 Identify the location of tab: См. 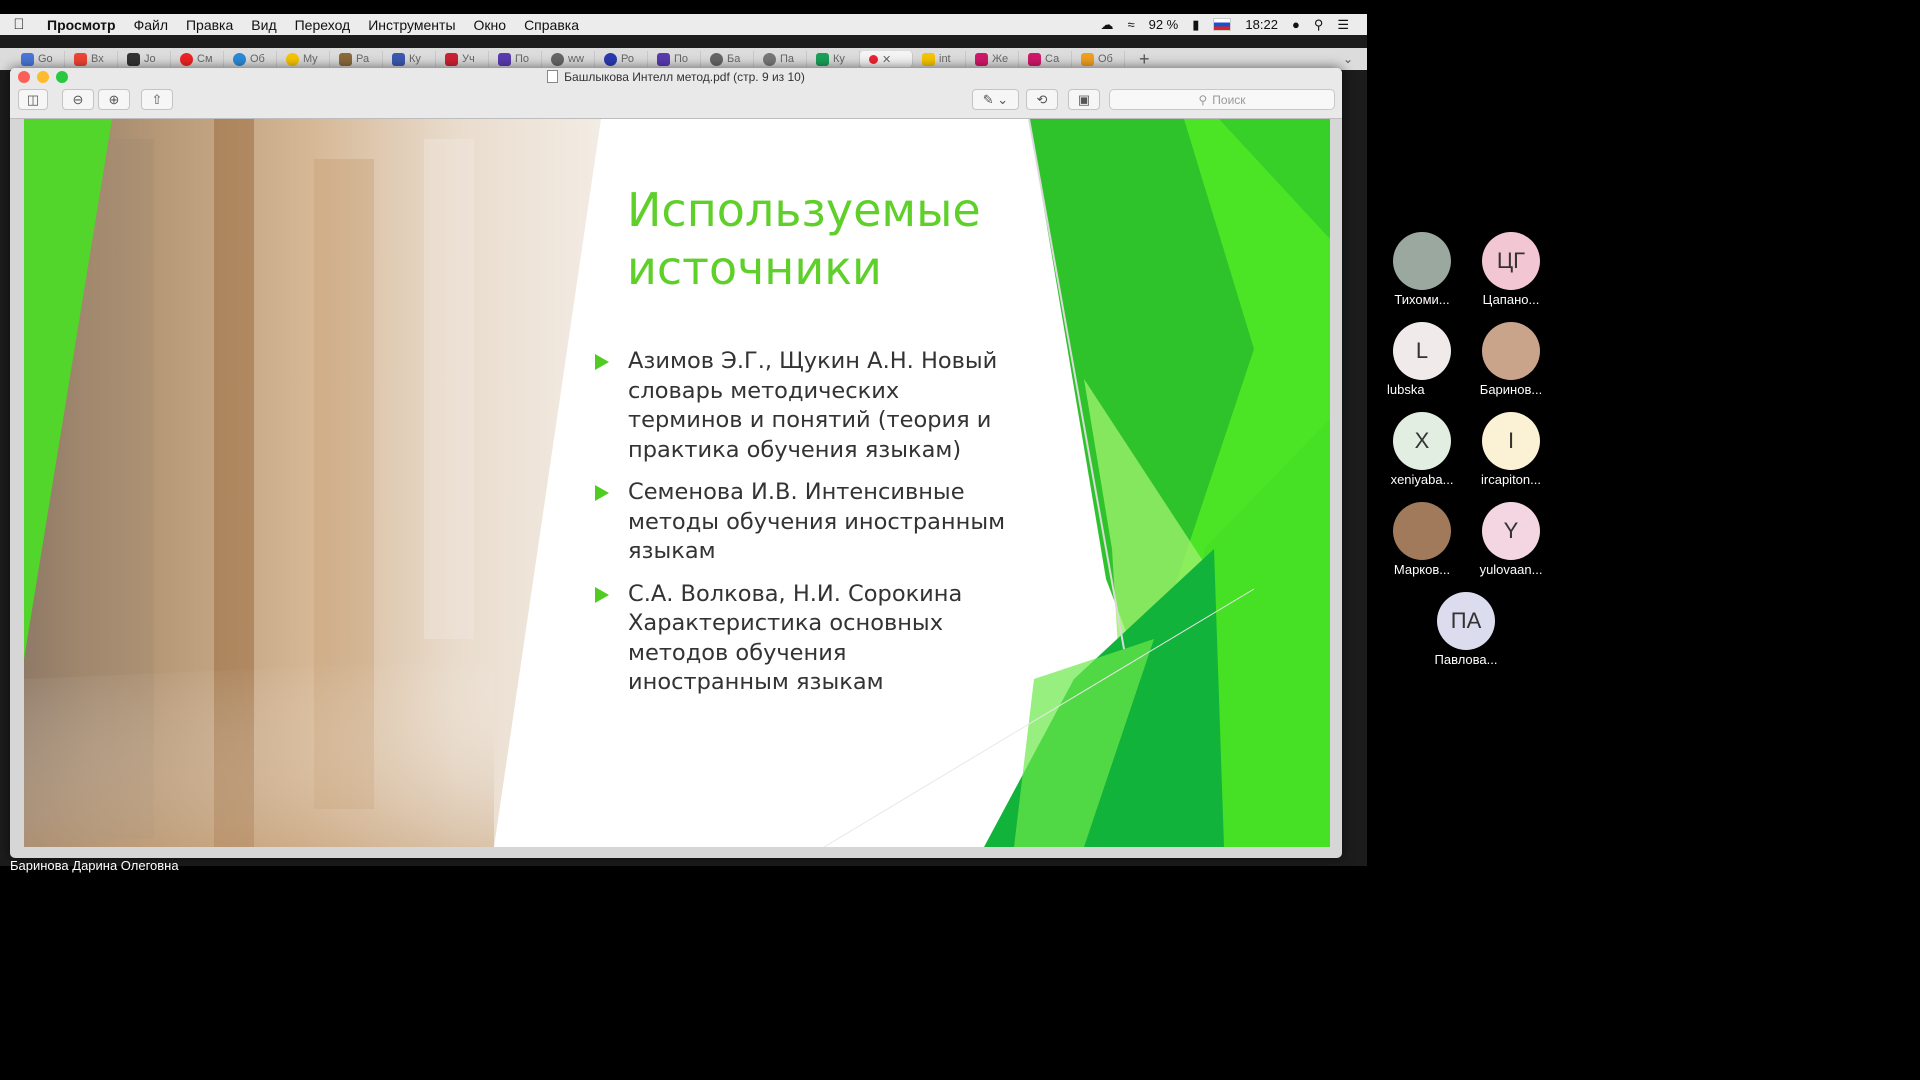
(197, 59).